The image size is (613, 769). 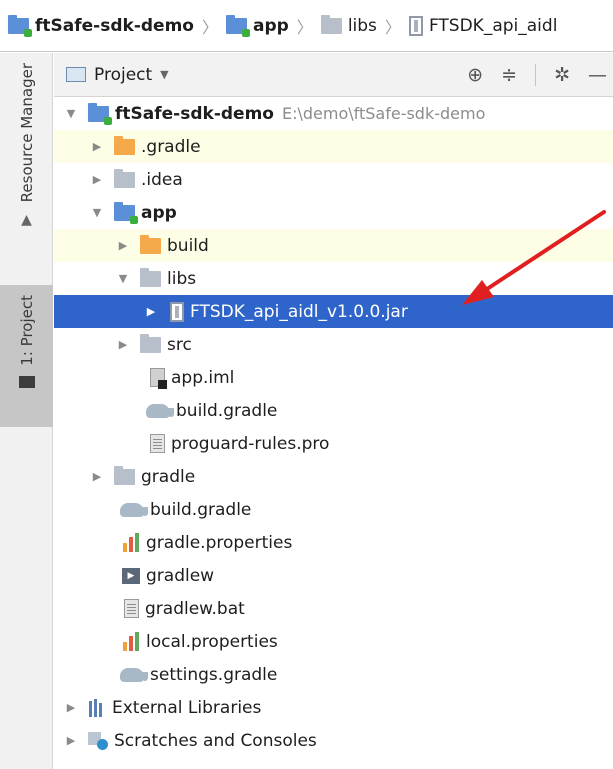 What do you see at coordinates (333, 245) in the screenshot?
I see `tree-row-build: ▶ build` at bounding box center [333, 245].